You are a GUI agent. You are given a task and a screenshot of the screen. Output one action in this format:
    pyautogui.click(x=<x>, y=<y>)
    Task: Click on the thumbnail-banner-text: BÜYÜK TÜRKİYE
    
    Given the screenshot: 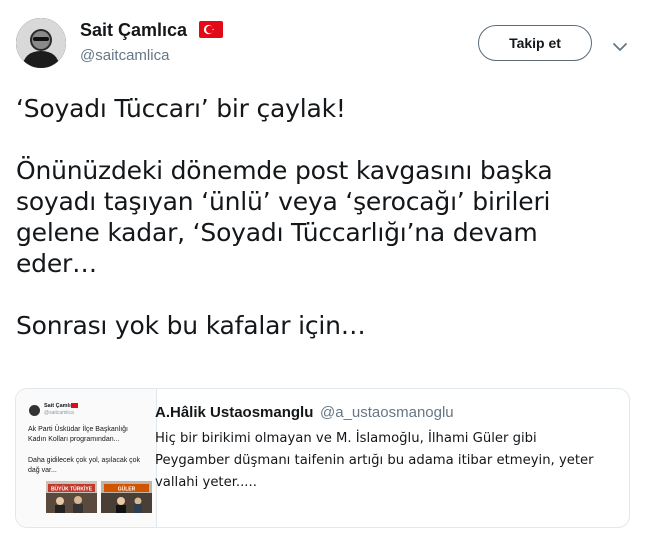 What is the action you would take?
    pyautogui.click(x=72, y=489)
    